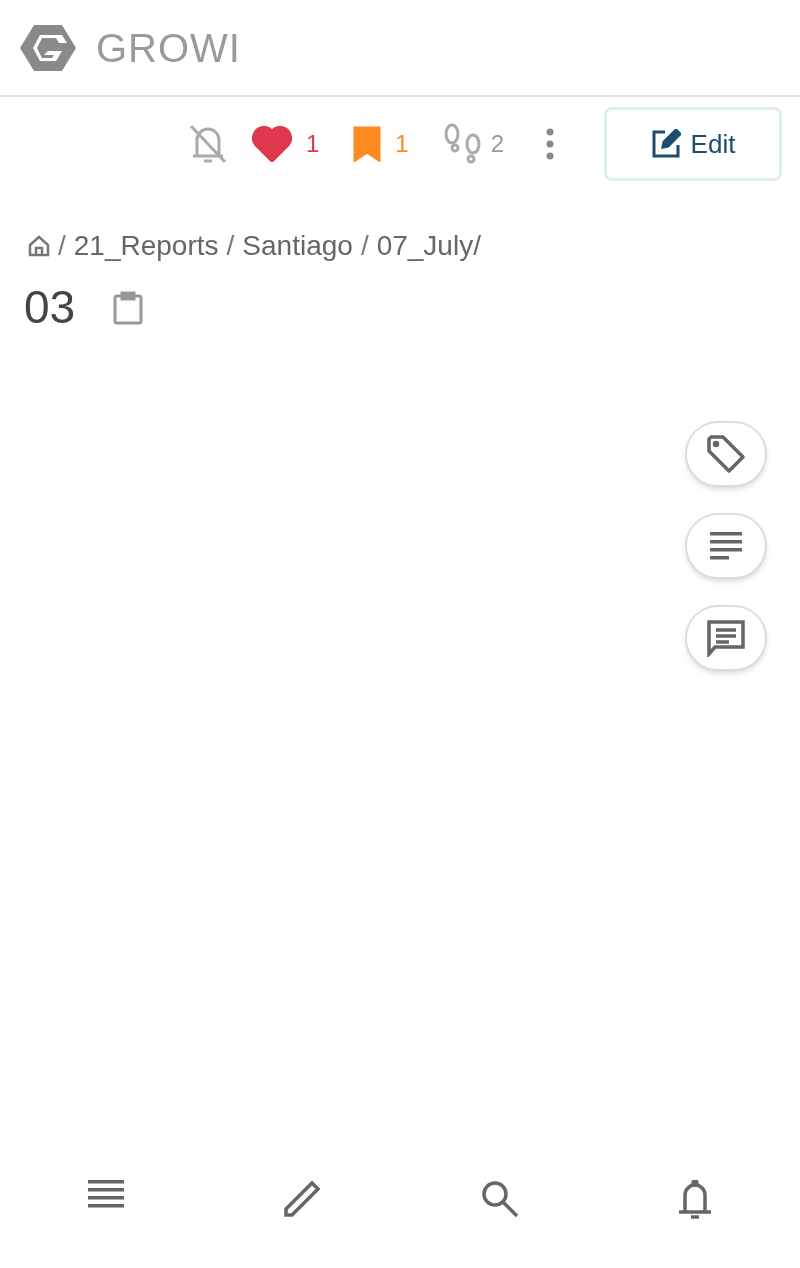 The width and height of the screenshot is (800, 1268). I want to click on table-of-contents-button, so click(726, 546).